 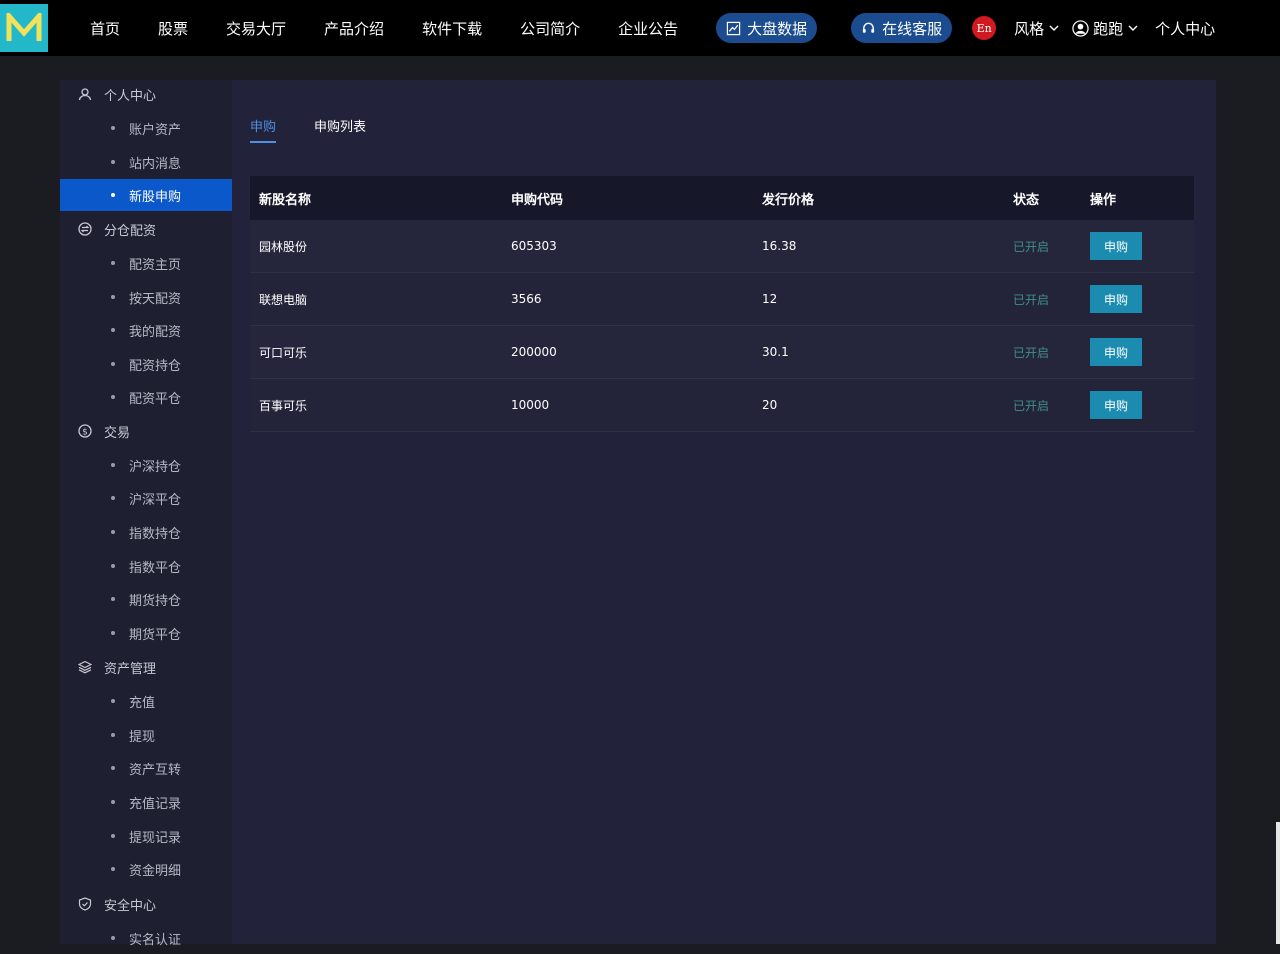 I want to click on header-status: 状态, so click(x=1026, y=200).